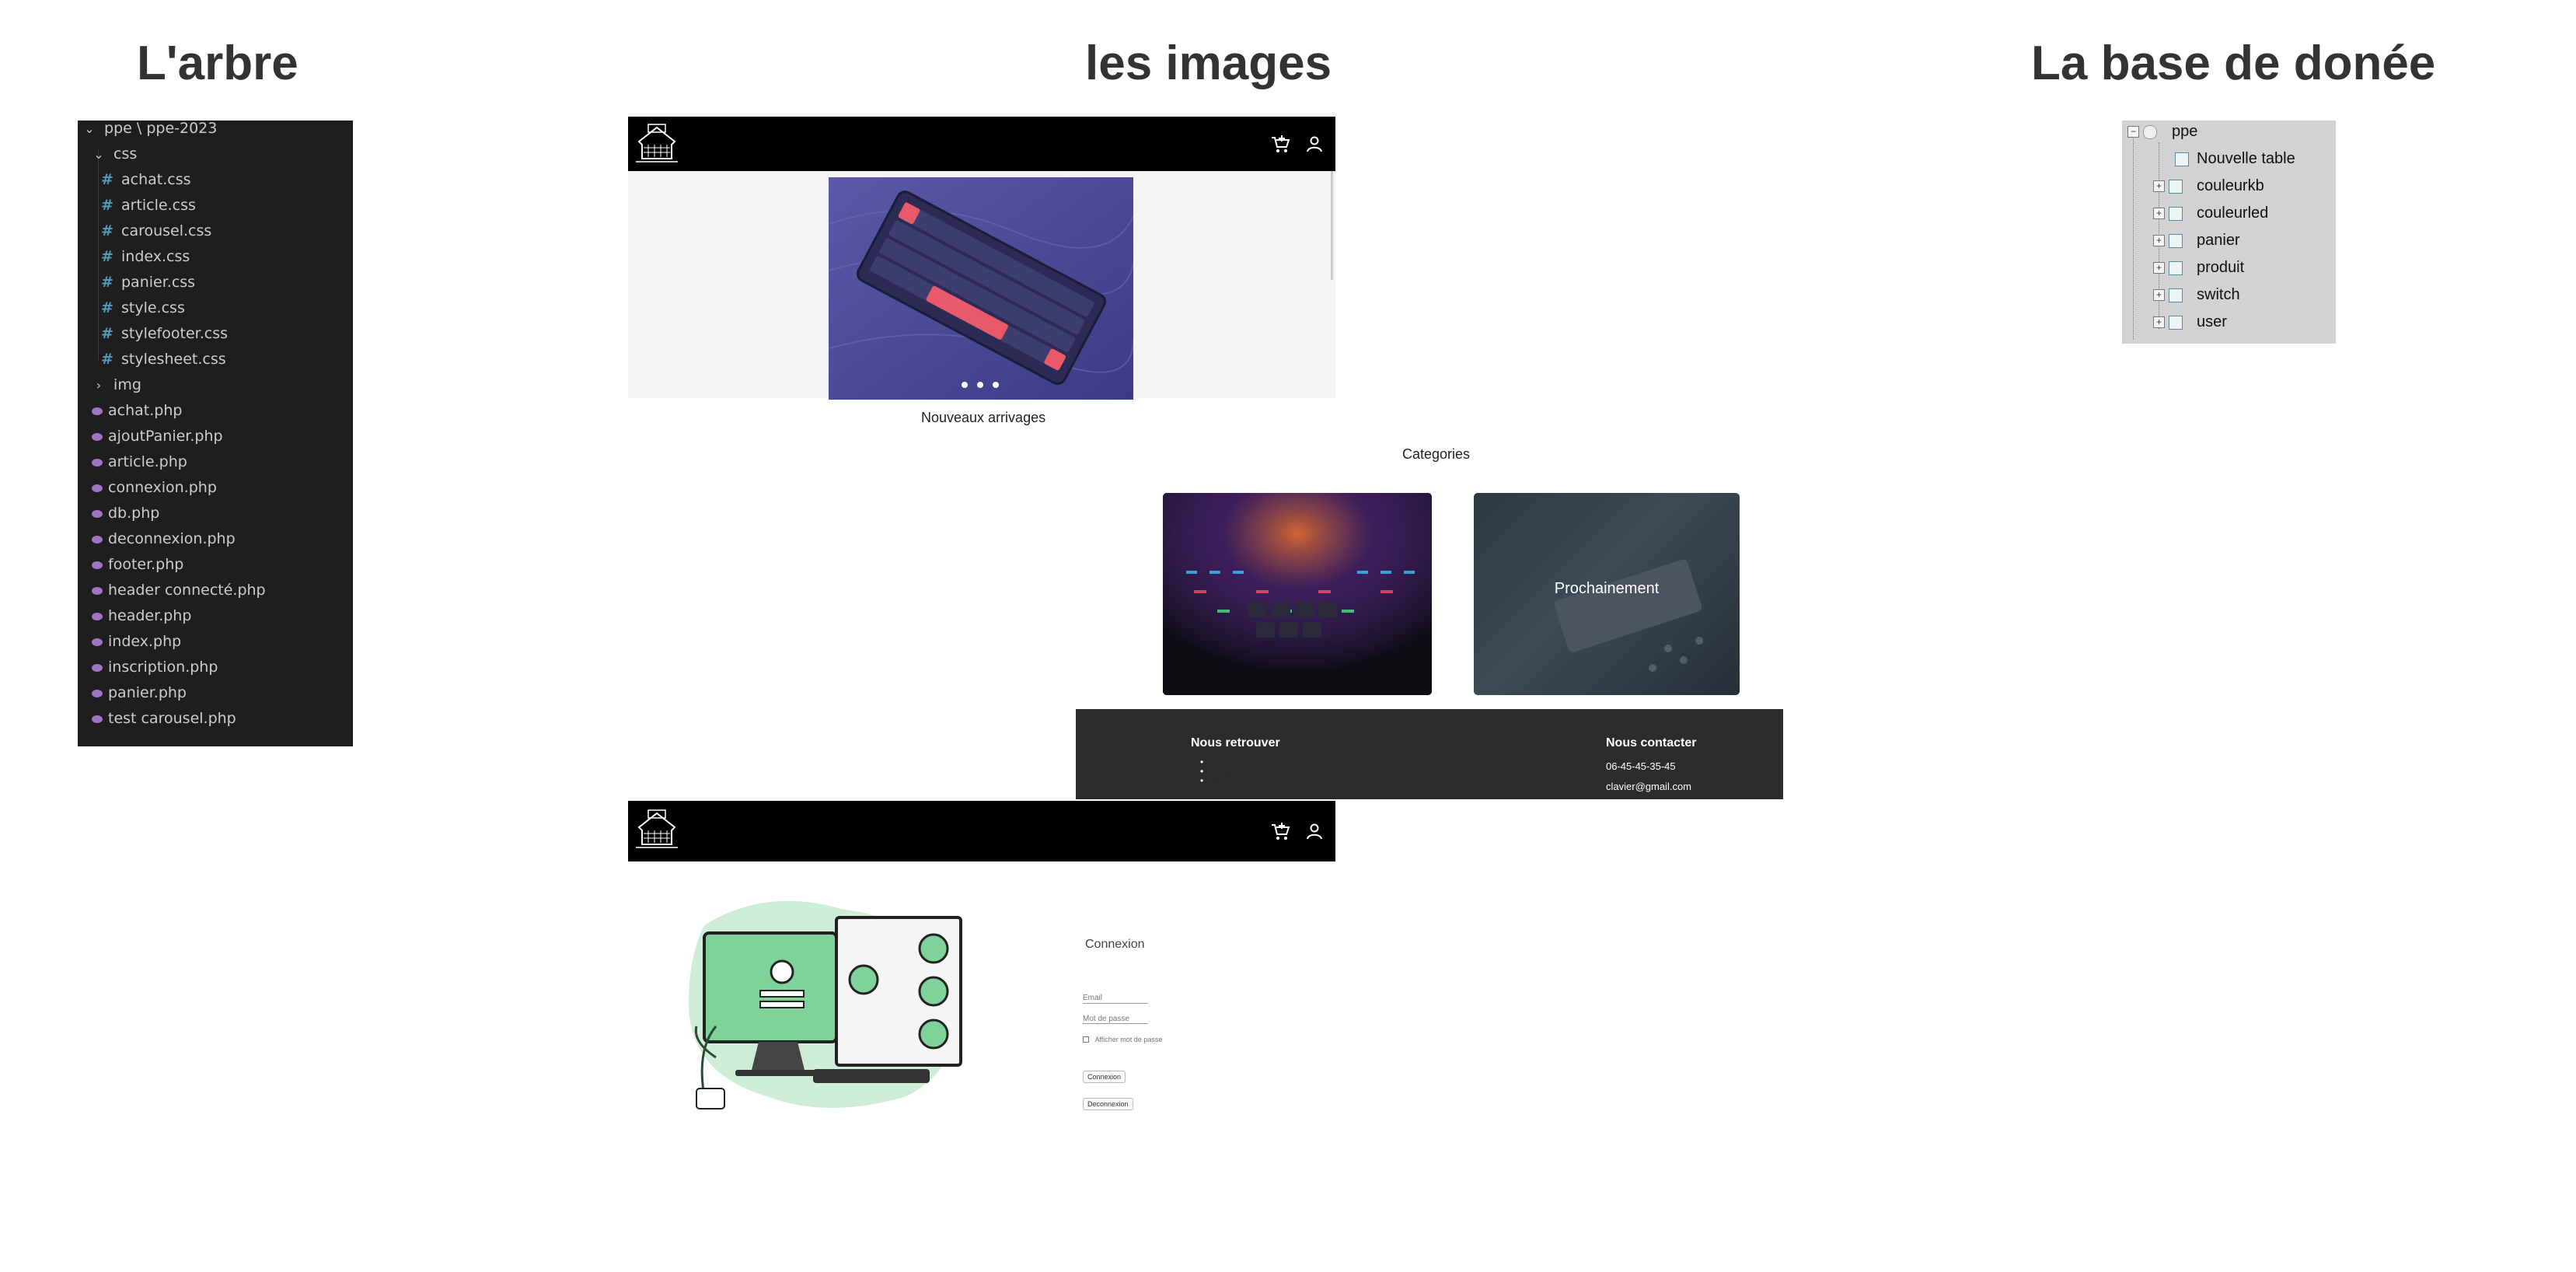 This screenshot has width=2576, height=1272. What do you see at coordinates (2221, 267) in the screenshot?
I see `table-label: produit` at bounding box center [2221, 267].